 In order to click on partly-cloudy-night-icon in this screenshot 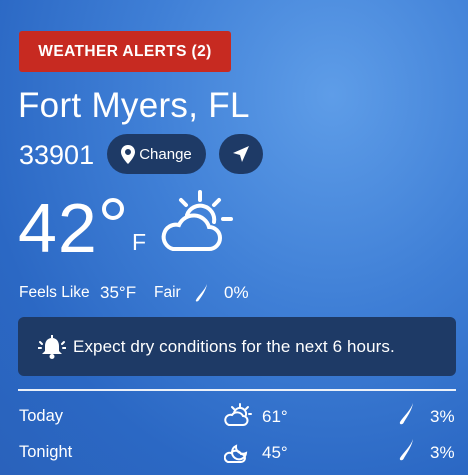, I will do `click(236, 453)`.